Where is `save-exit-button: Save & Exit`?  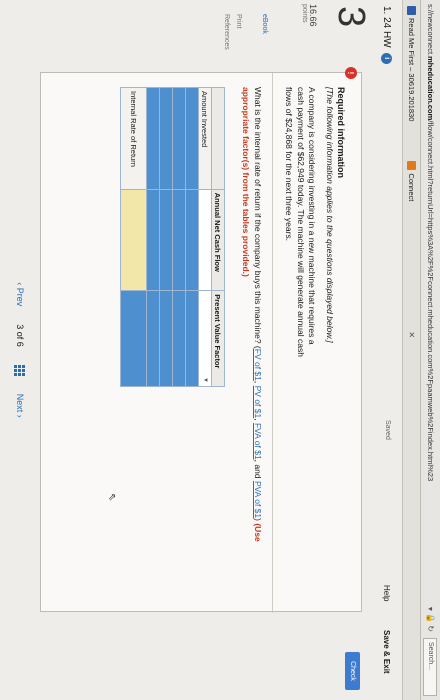 save-exit-button: Save & Exit is located at coordinates (386, 652).